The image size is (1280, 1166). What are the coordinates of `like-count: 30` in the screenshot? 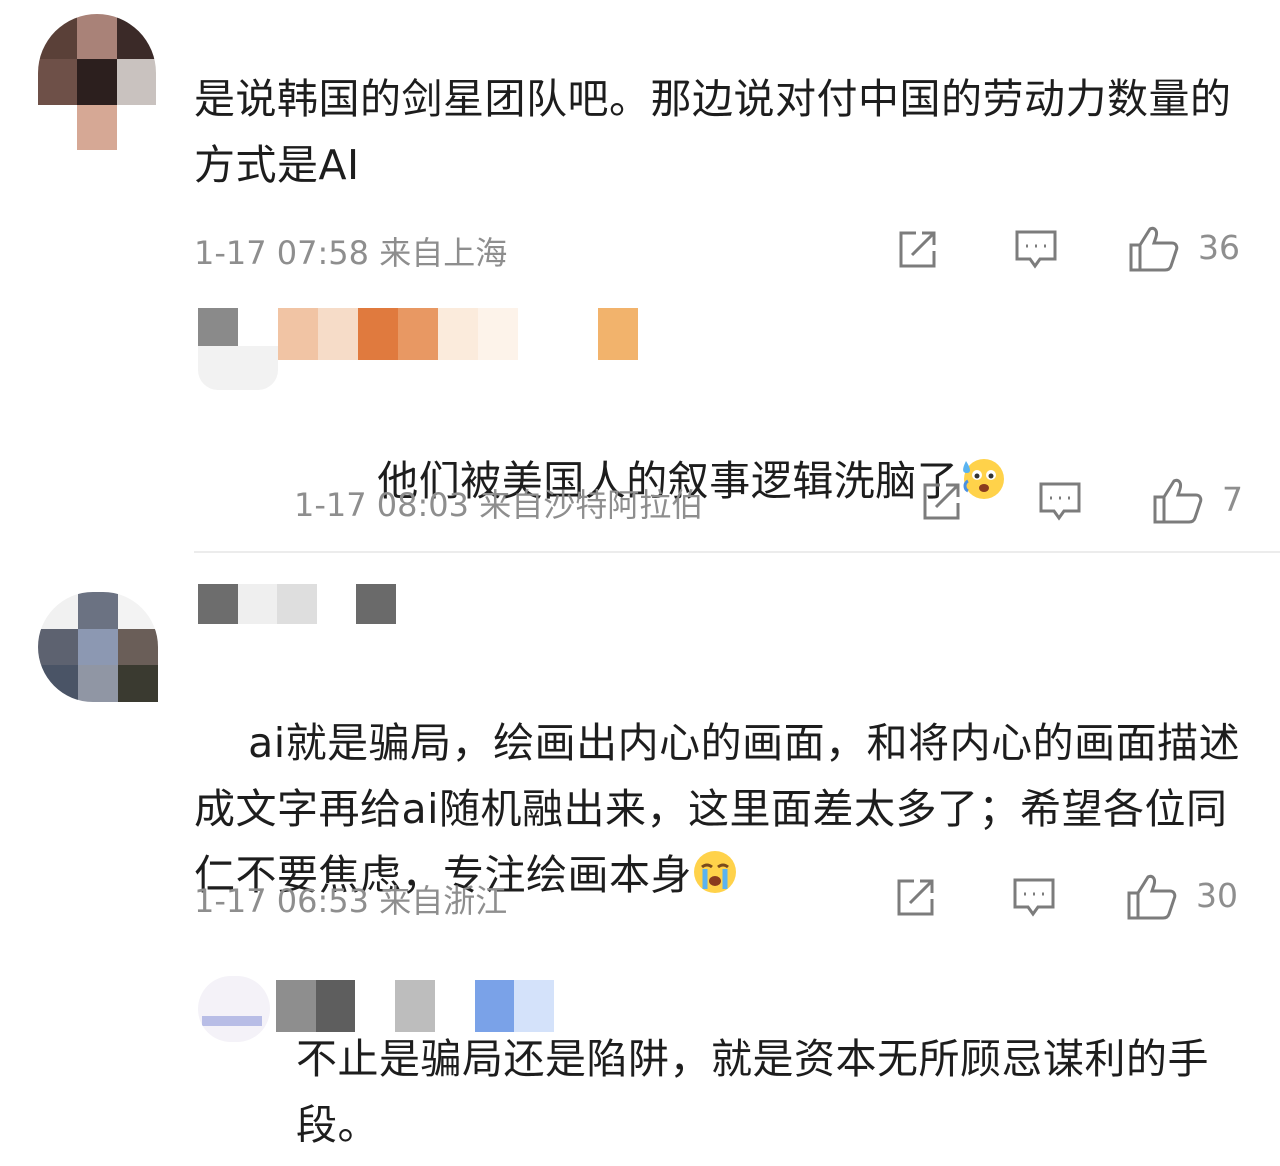 It's located at (1217, 895).